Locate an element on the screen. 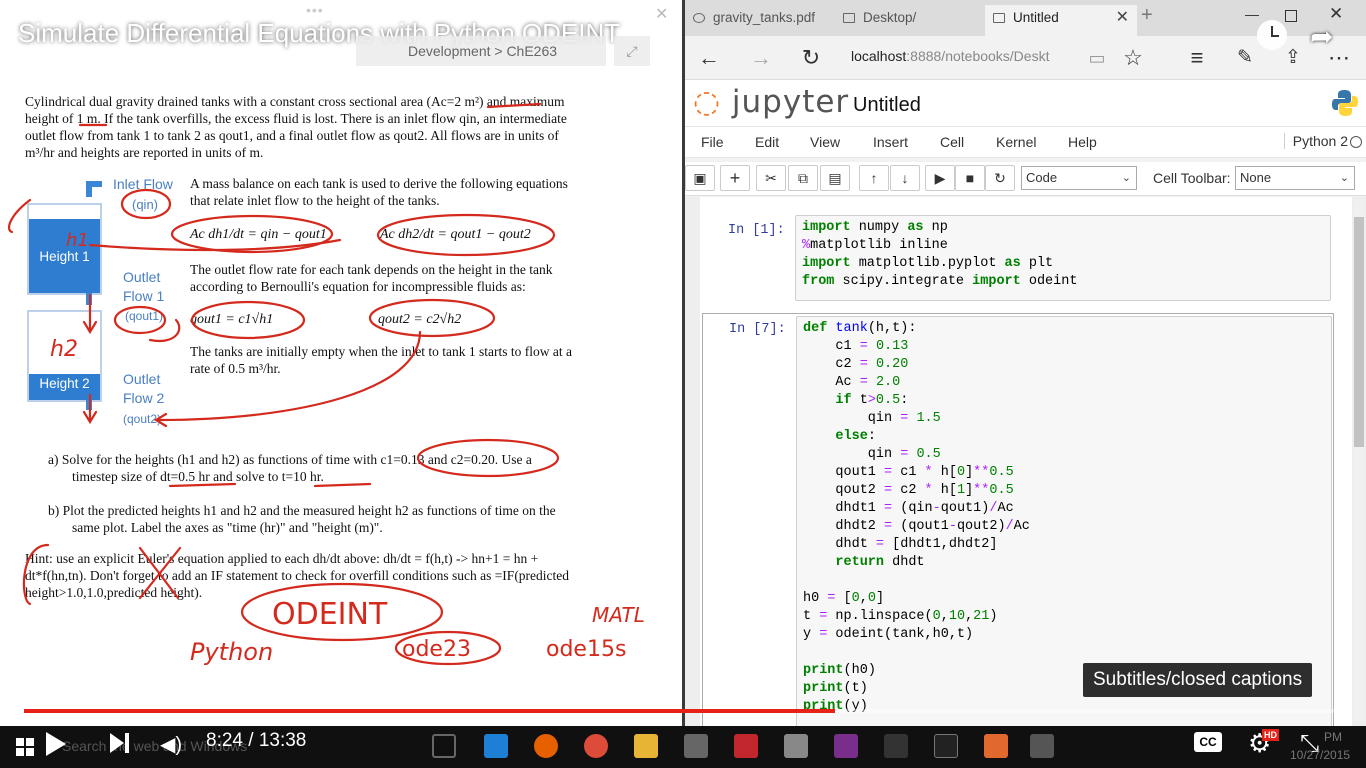 The height and width of the screenshot is (768, 1366). insert-cell-icon: + is located at coordinates (735, 178).